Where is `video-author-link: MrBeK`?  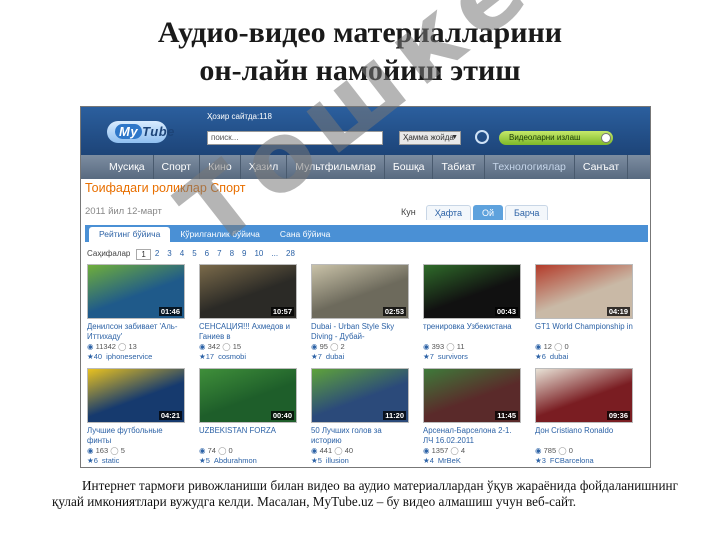 video-author-link: MrBeK is located at coordinates (449, 460).